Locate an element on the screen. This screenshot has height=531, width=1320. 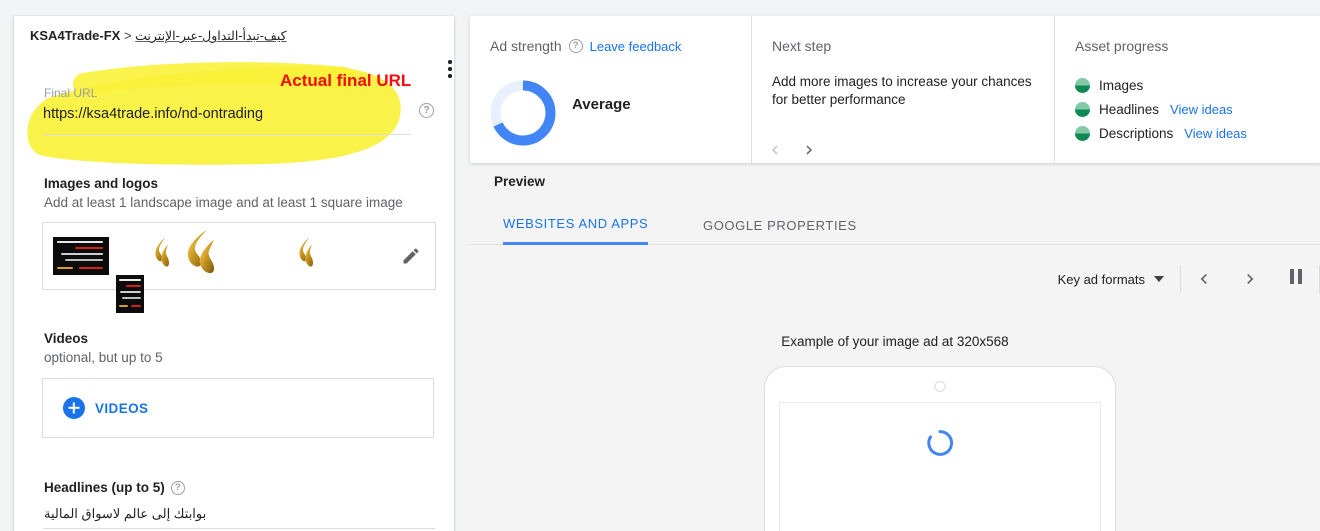
preview-pause-button is located at coordinates (1296, 279).